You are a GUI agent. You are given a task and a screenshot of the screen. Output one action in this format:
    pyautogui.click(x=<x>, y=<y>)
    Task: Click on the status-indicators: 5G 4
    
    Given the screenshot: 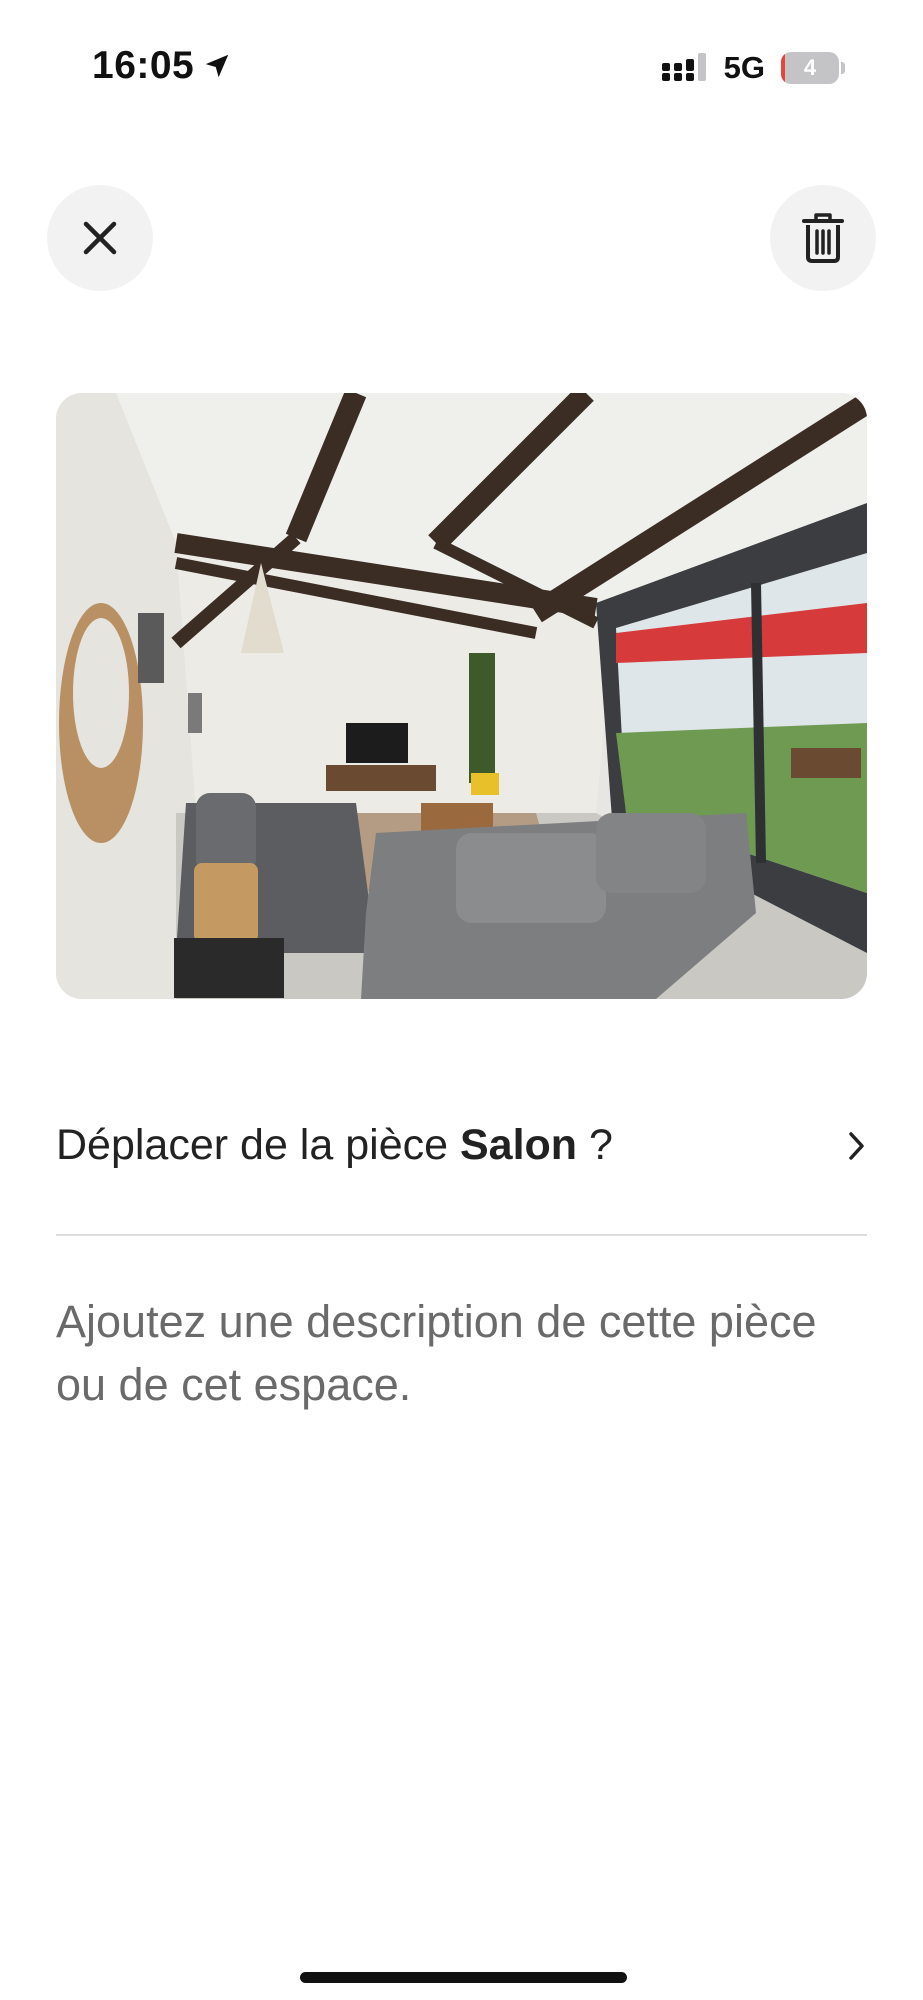 What is the action you would take?
    pyautogui.click(x=753, y=68)
    